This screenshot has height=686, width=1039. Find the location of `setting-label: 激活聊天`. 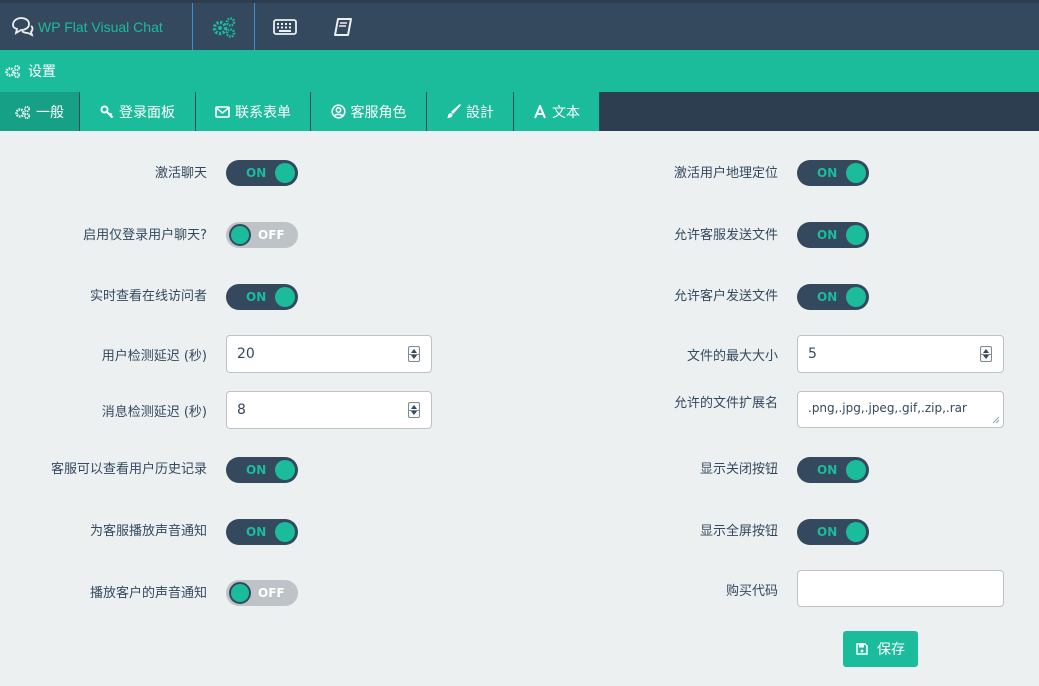

setting-label: 激活聊天 is located at coordinates (180, 173).